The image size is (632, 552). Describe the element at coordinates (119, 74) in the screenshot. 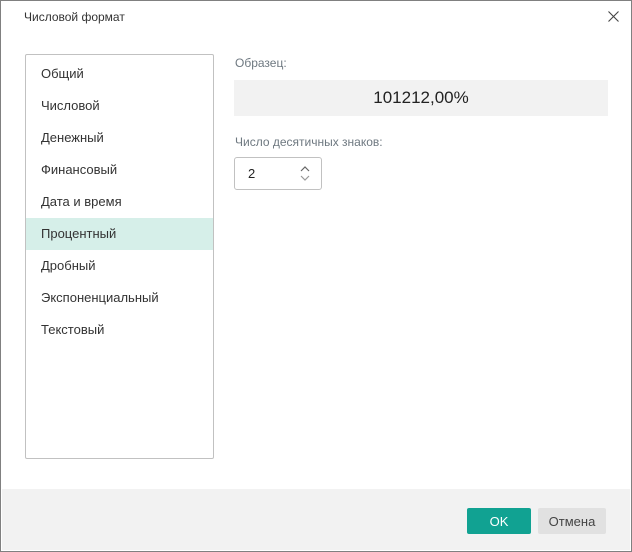

I see `list-item-general: Общий` at that location.